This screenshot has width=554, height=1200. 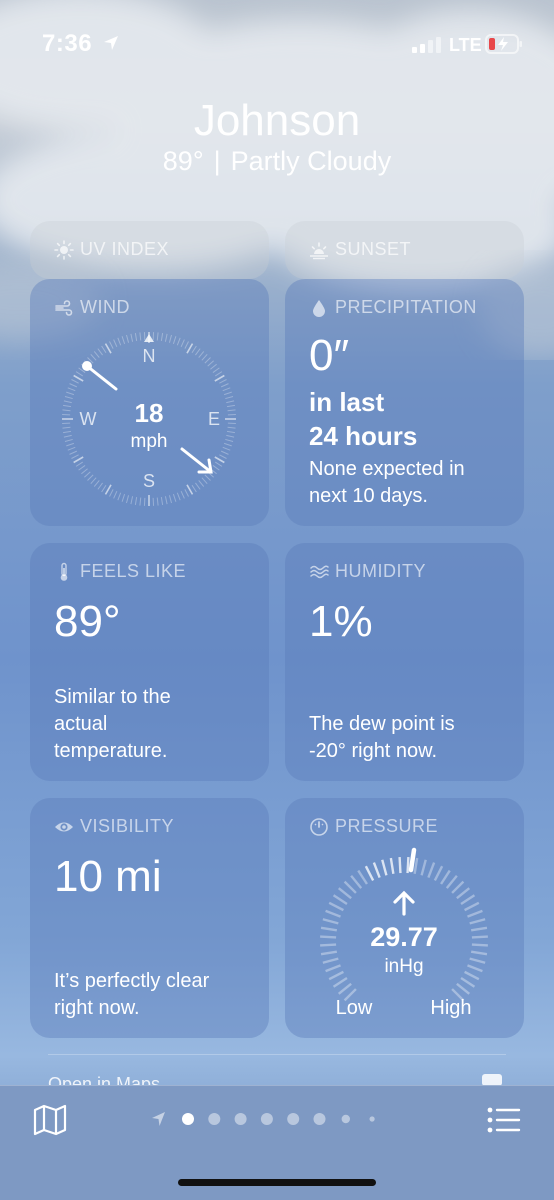 What do you see at coordinates (465, 45) in the screenshot?
I see `network-type: LTE` at bounding box center [465, 45].